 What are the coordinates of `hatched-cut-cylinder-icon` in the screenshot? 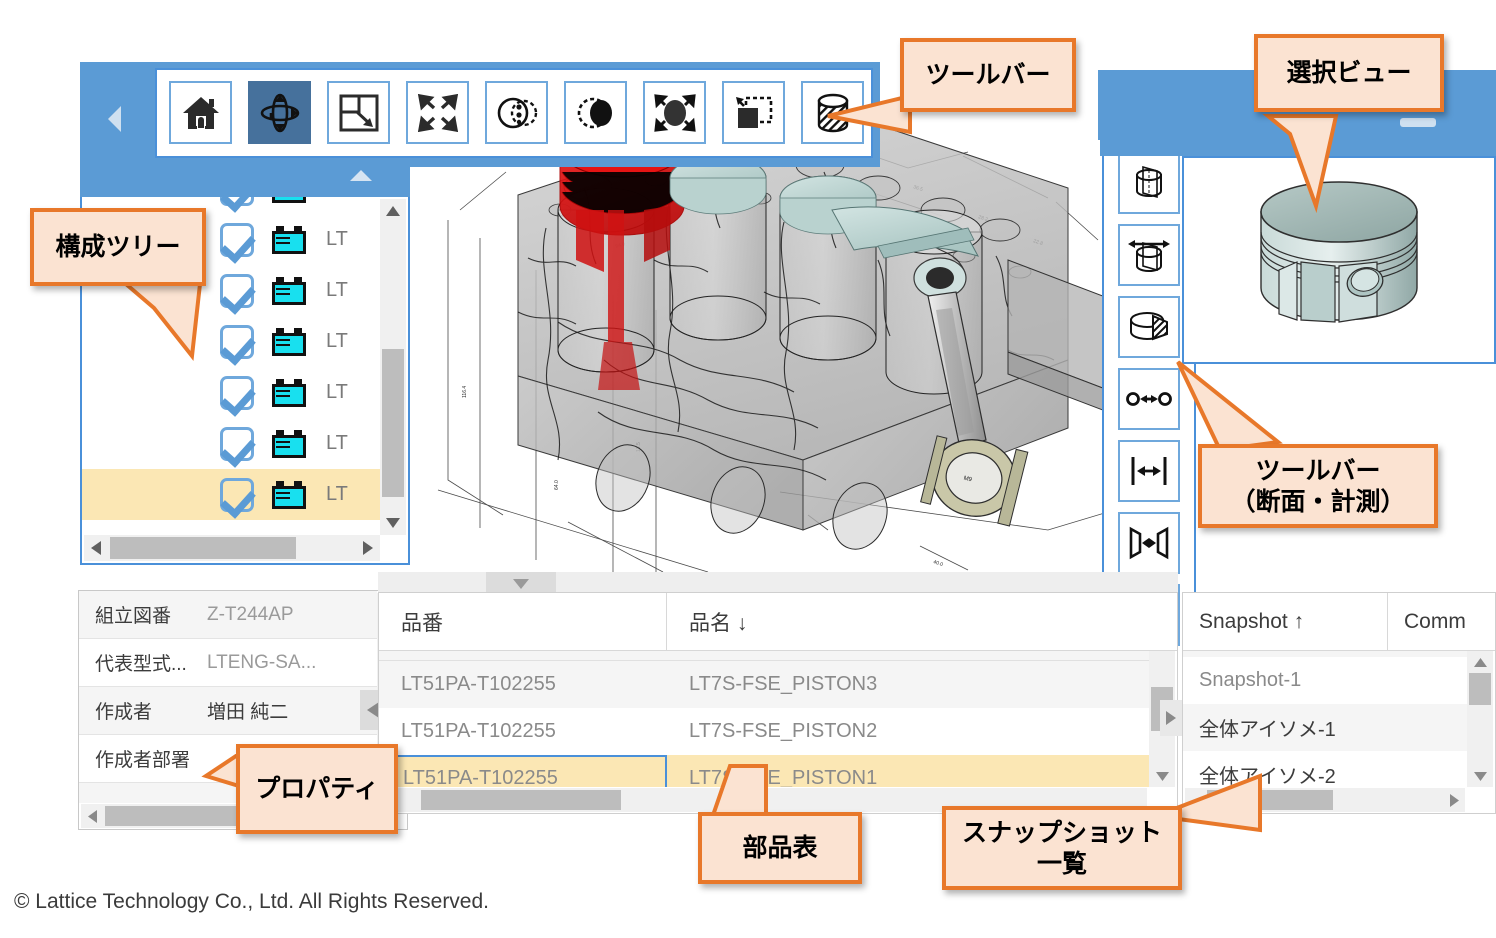 It's located at (1149, 326).